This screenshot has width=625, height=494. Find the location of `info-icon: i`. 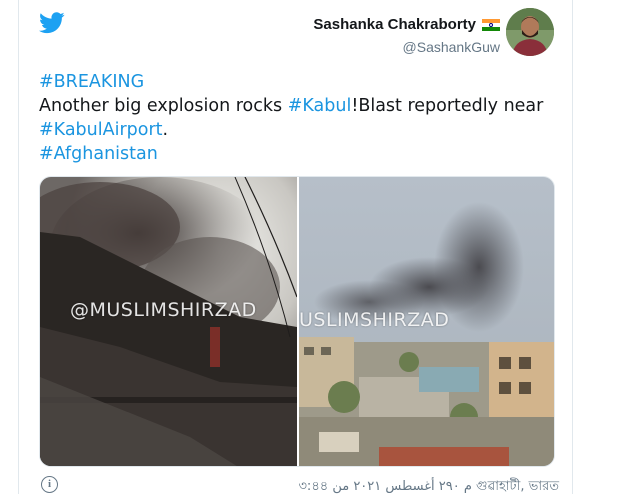

info-icon: i is located at coordinates (49, 484).